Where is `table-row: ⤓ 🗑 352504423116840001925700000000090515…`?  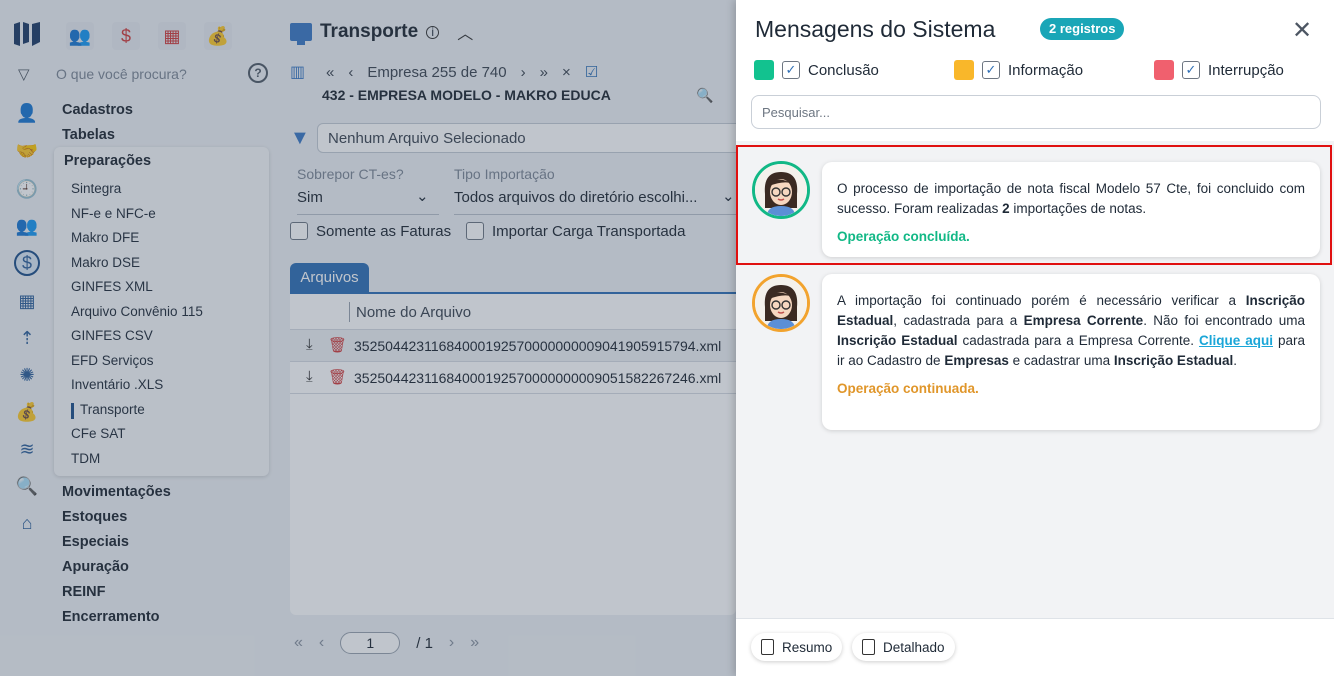
table-row: ⤓ 🗑 352504423116840001925700000000090515… is located at coordinates (513, 378).